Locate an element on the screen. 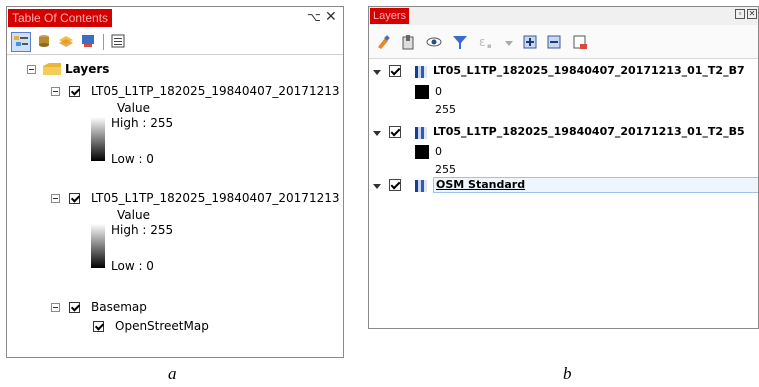  basemap-name: Basemap is located at coordinates (119, 307).